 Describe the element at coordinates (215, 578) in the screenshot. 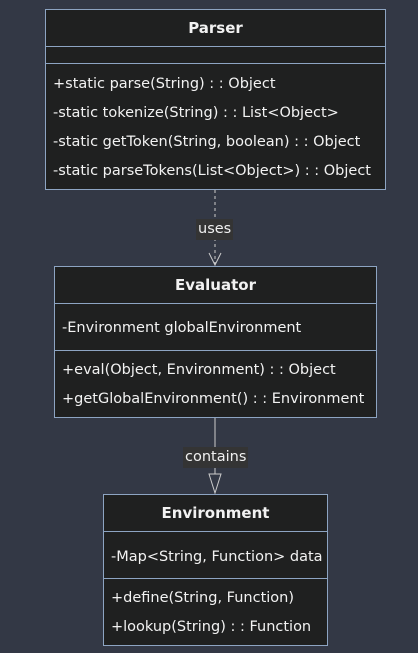

I see `environment-divider-bottom` at that location.